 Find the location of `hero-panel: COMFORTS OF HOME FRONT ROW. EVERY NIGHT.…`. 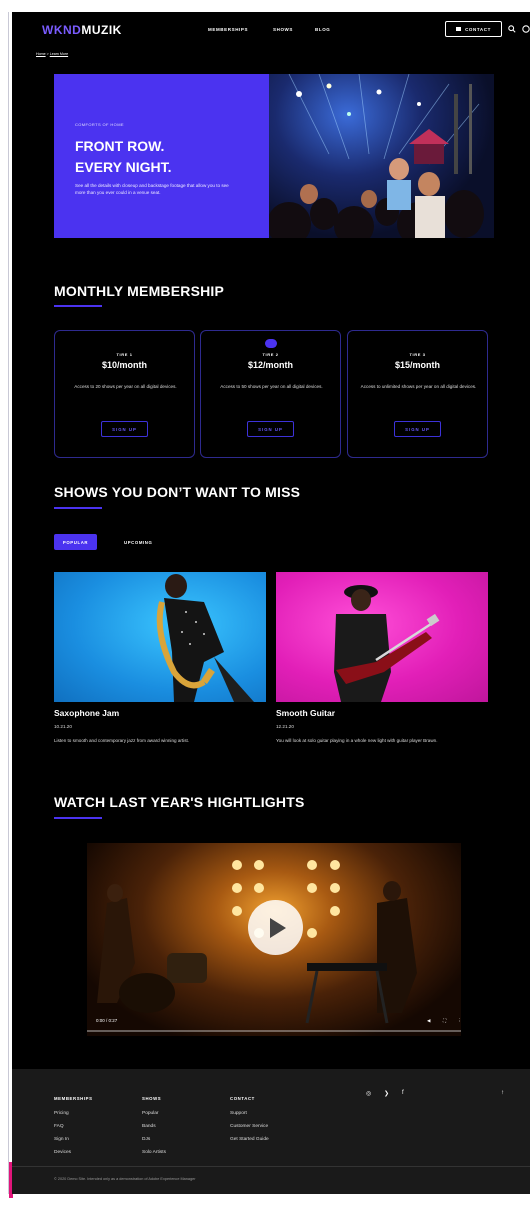

hero-panel: COMFORTS OF HOME FRONT ROW. EVERY NIGHT.… is located at coordinates (161, 156).